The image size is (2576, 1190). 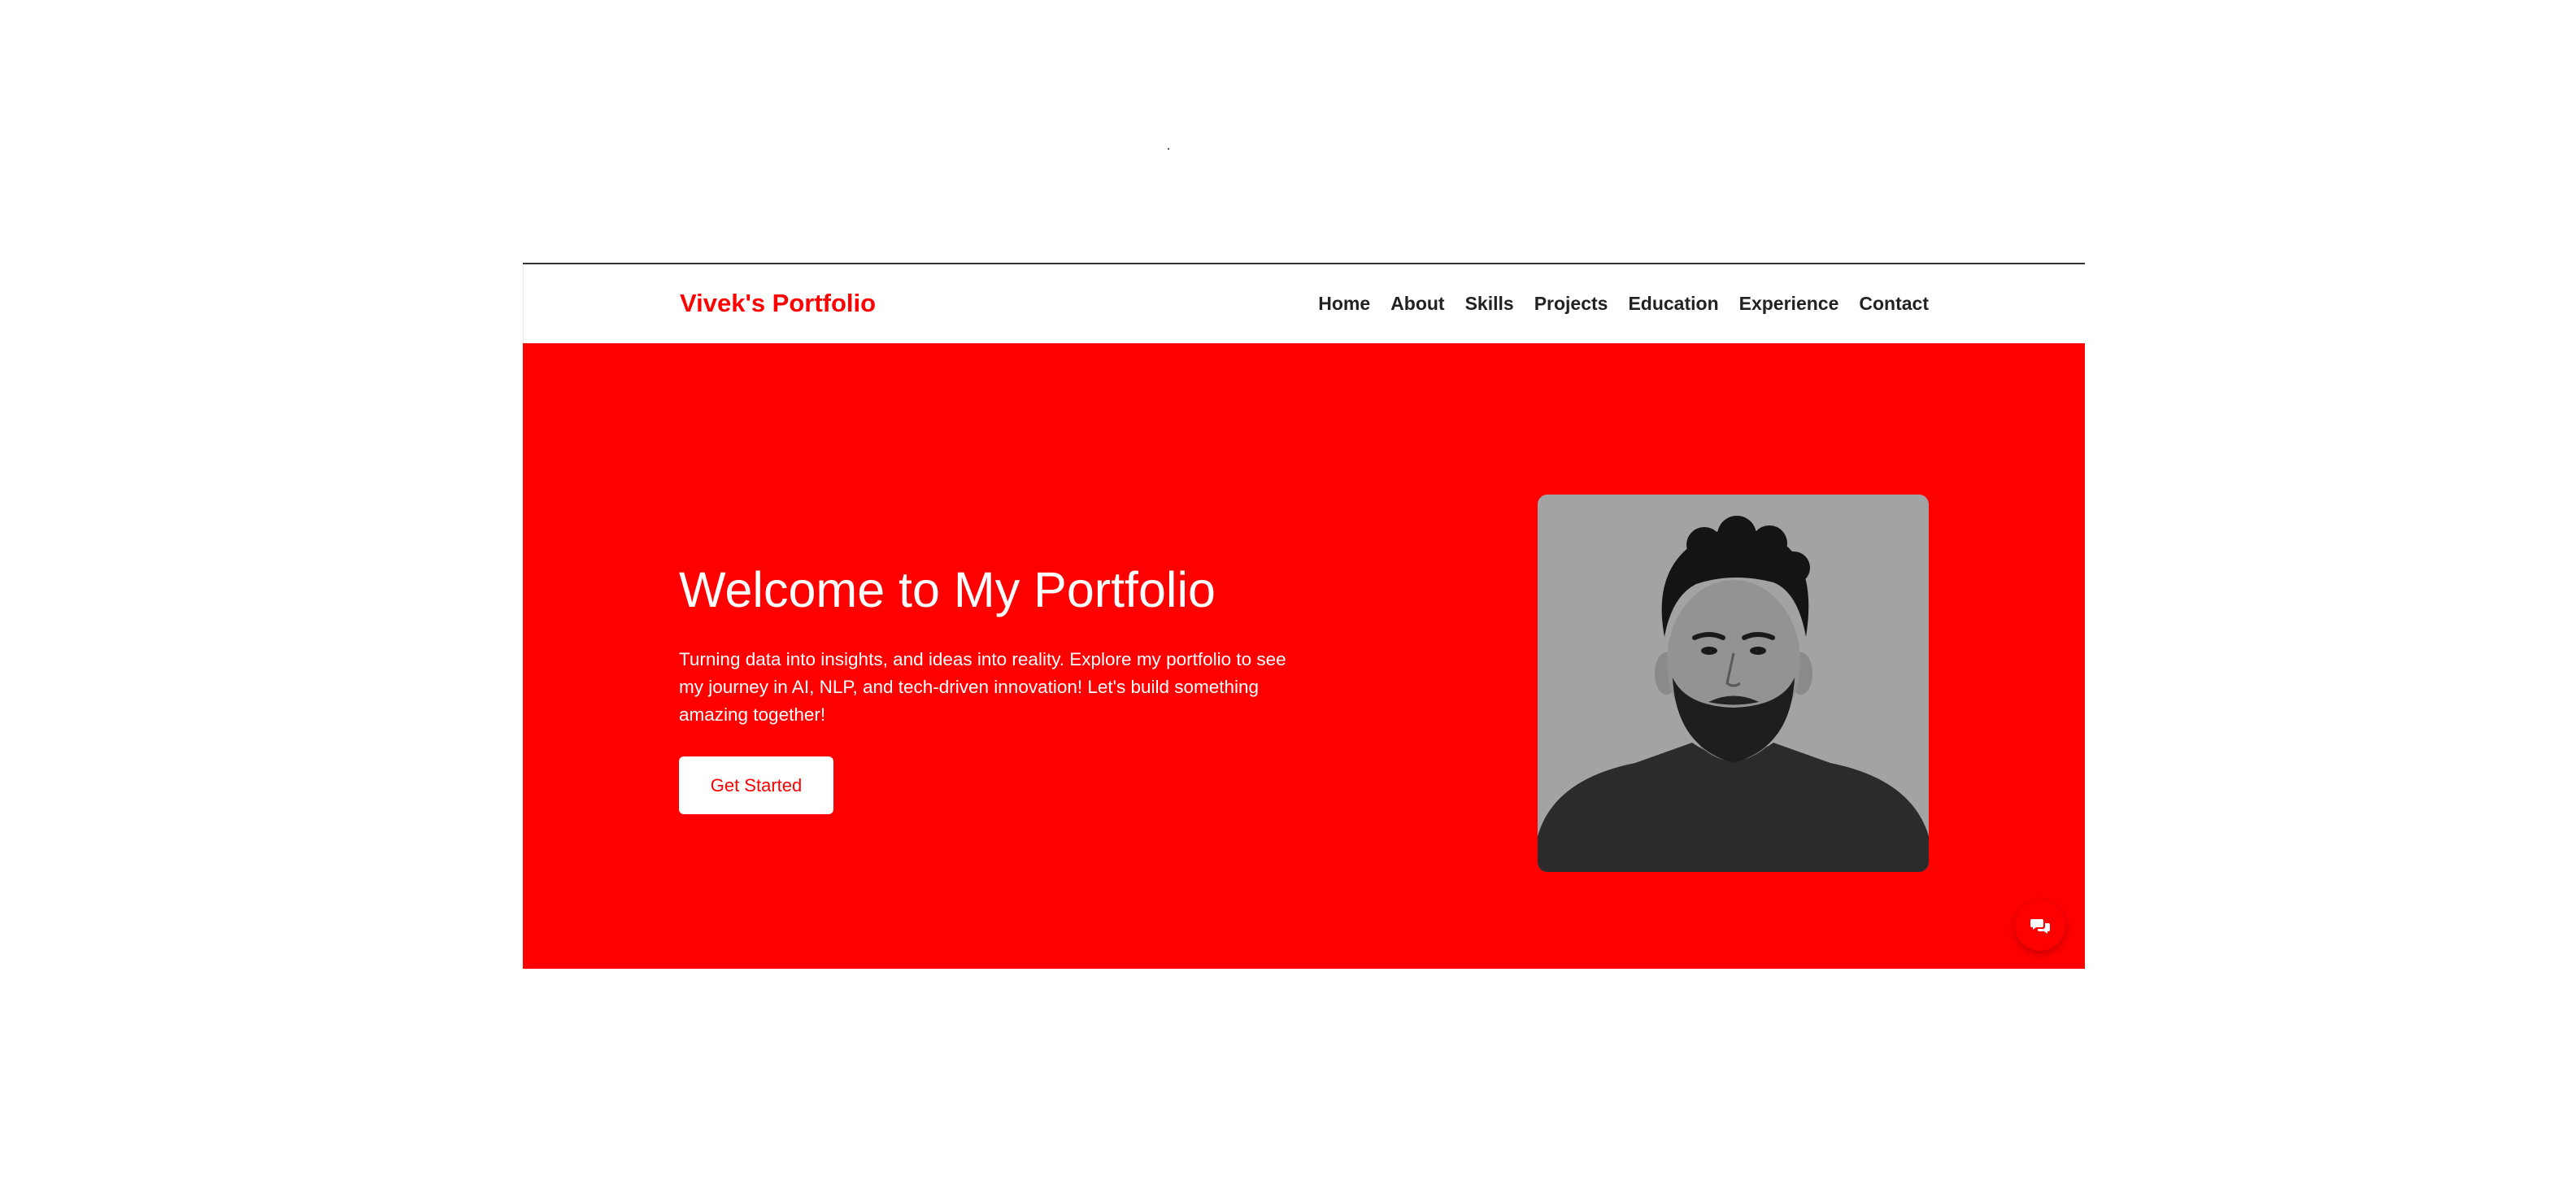 I want to click on profile-photo-illustration, so click(x=1734, y=694).